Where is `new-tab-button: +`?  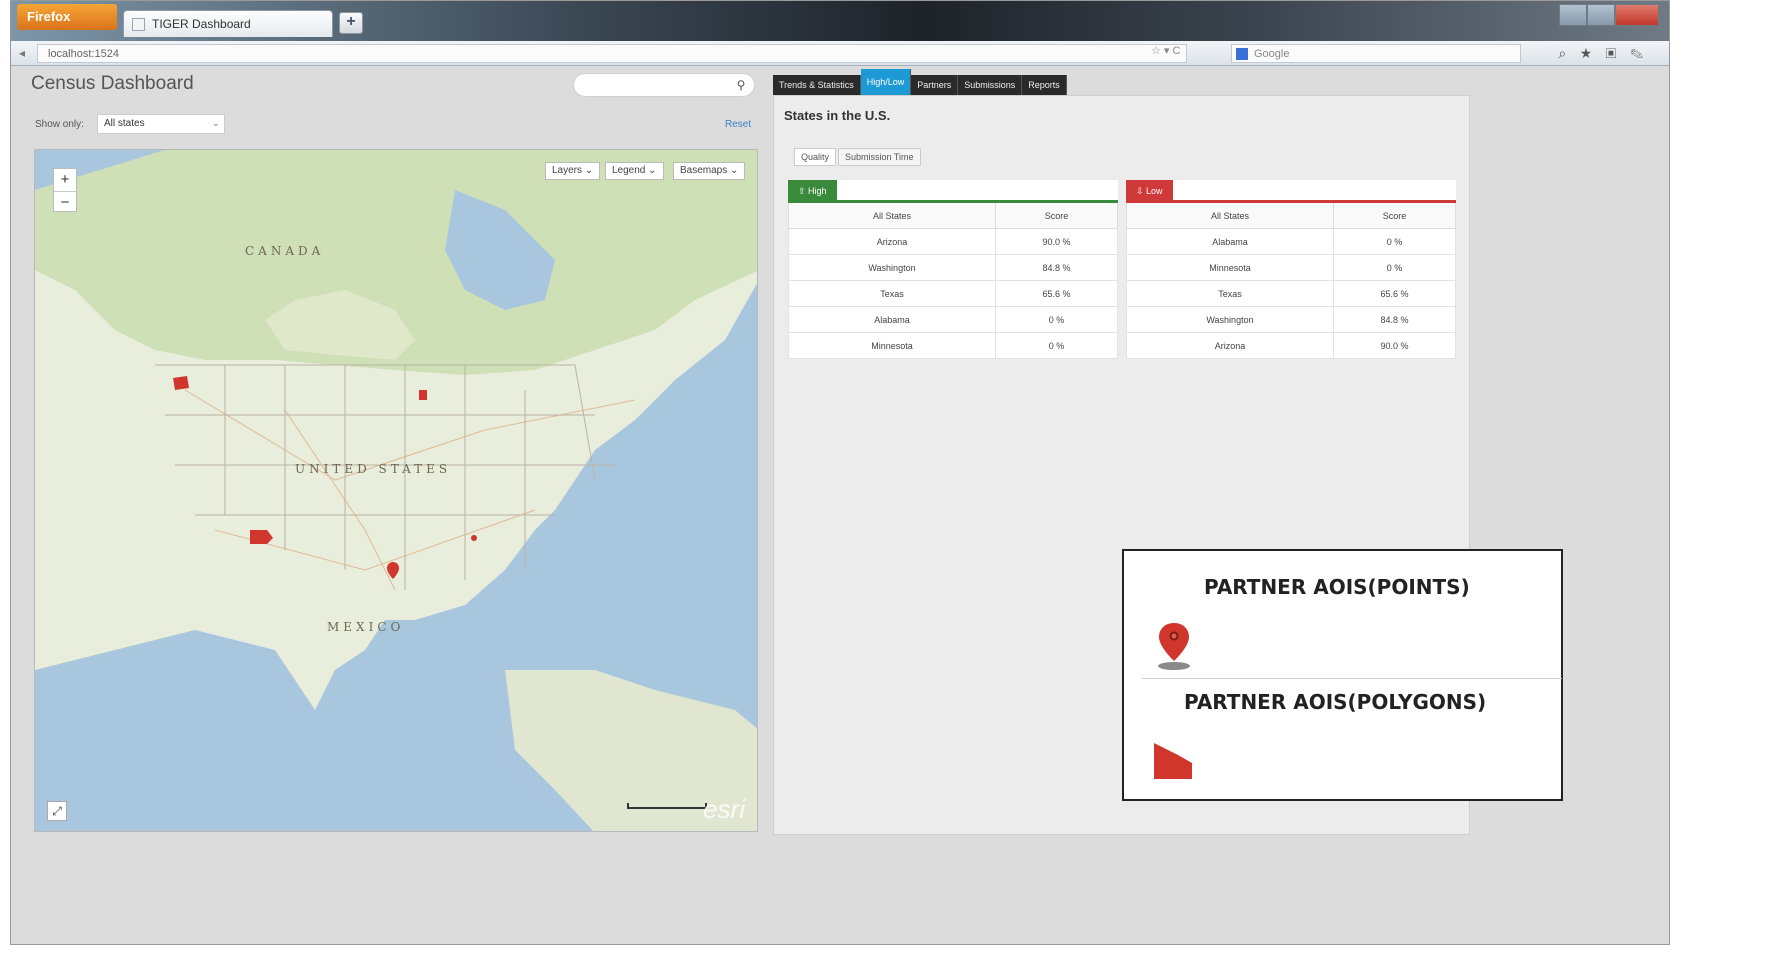
new-tab-button: + is located at coordinates (351, 23).